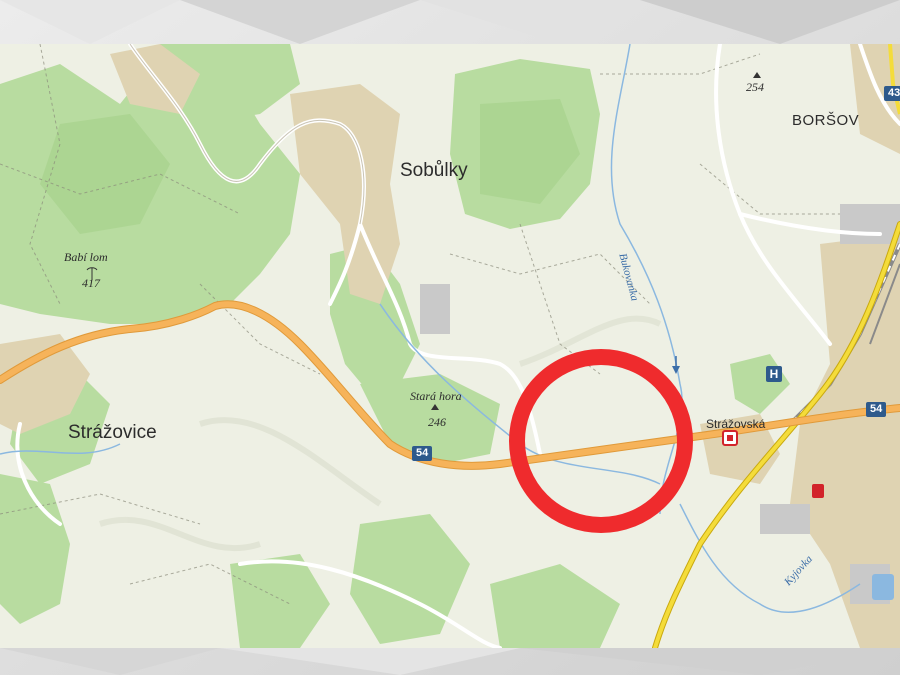  I want to click on hospital-icon: H, so click(774, 374).